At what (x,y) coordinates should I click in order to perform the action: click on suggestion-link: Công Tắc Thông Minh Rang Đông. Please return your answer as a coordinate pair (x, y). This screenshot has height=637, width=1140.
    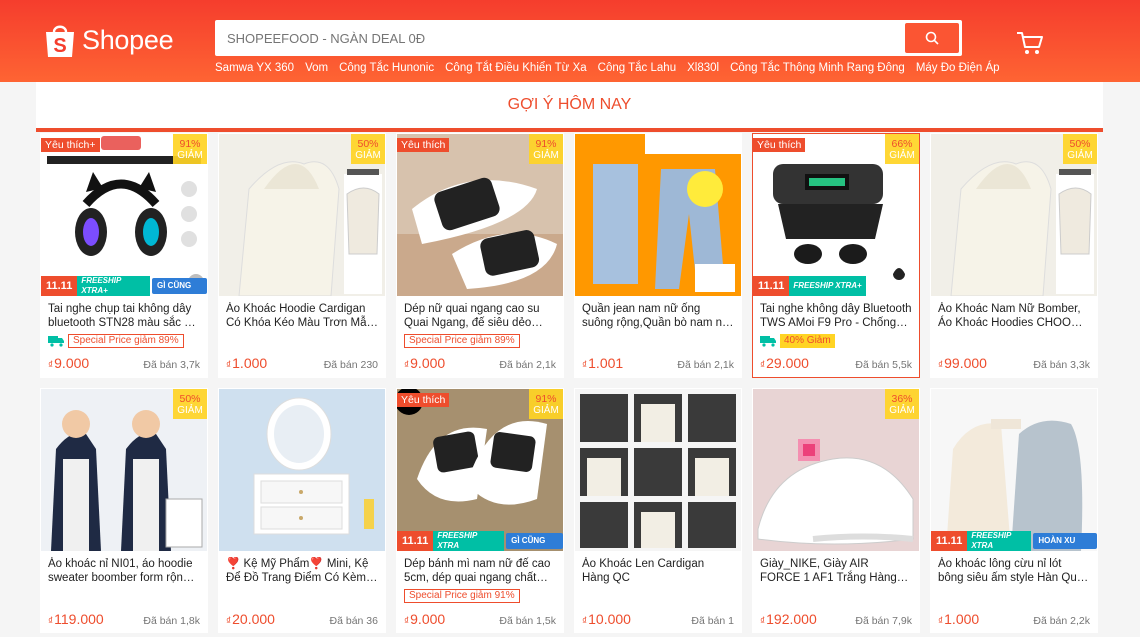
    Looking at the image, I should click on (817, 70).